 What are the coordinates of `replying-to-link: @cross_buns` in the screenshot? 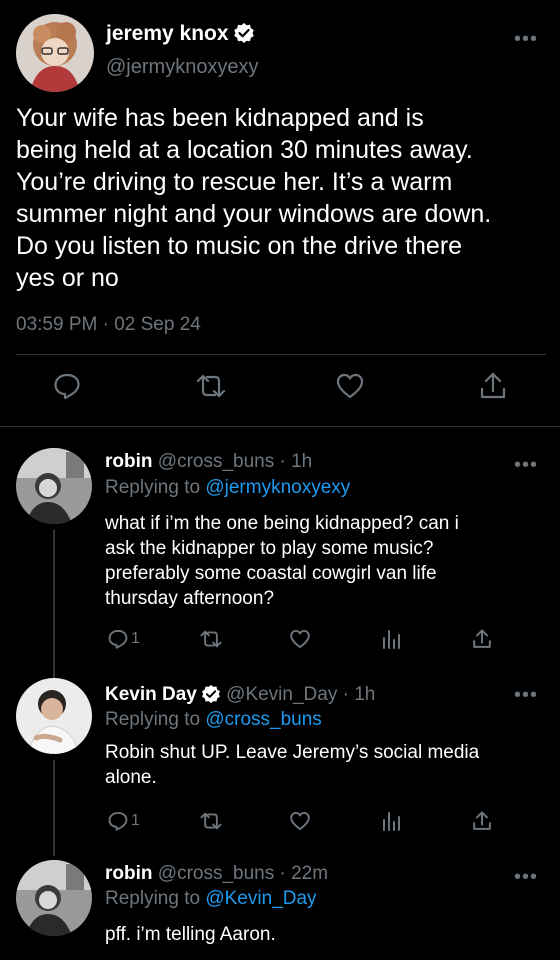 It's located at (263, 719).